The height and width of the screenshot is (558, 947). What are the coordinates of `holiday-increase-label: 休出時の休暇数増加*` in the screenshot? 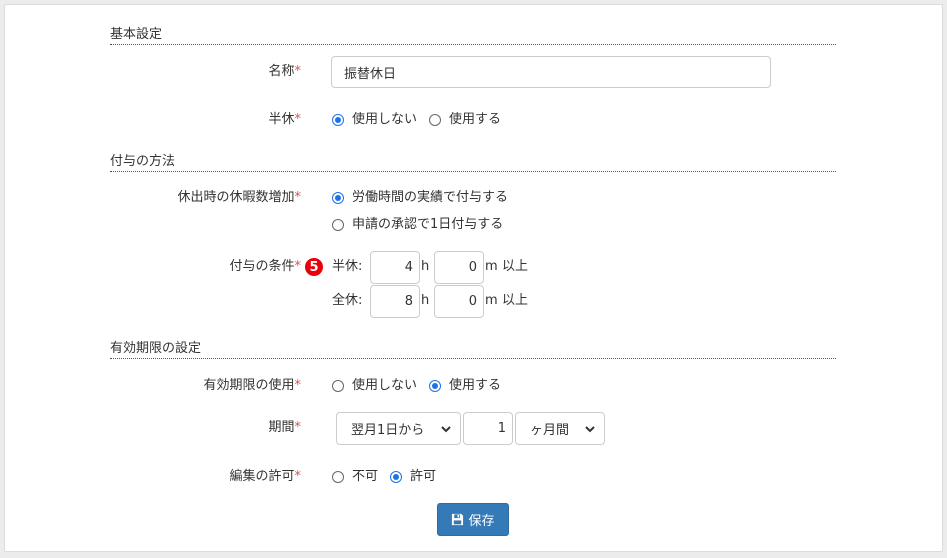 It's located at (239, 197).